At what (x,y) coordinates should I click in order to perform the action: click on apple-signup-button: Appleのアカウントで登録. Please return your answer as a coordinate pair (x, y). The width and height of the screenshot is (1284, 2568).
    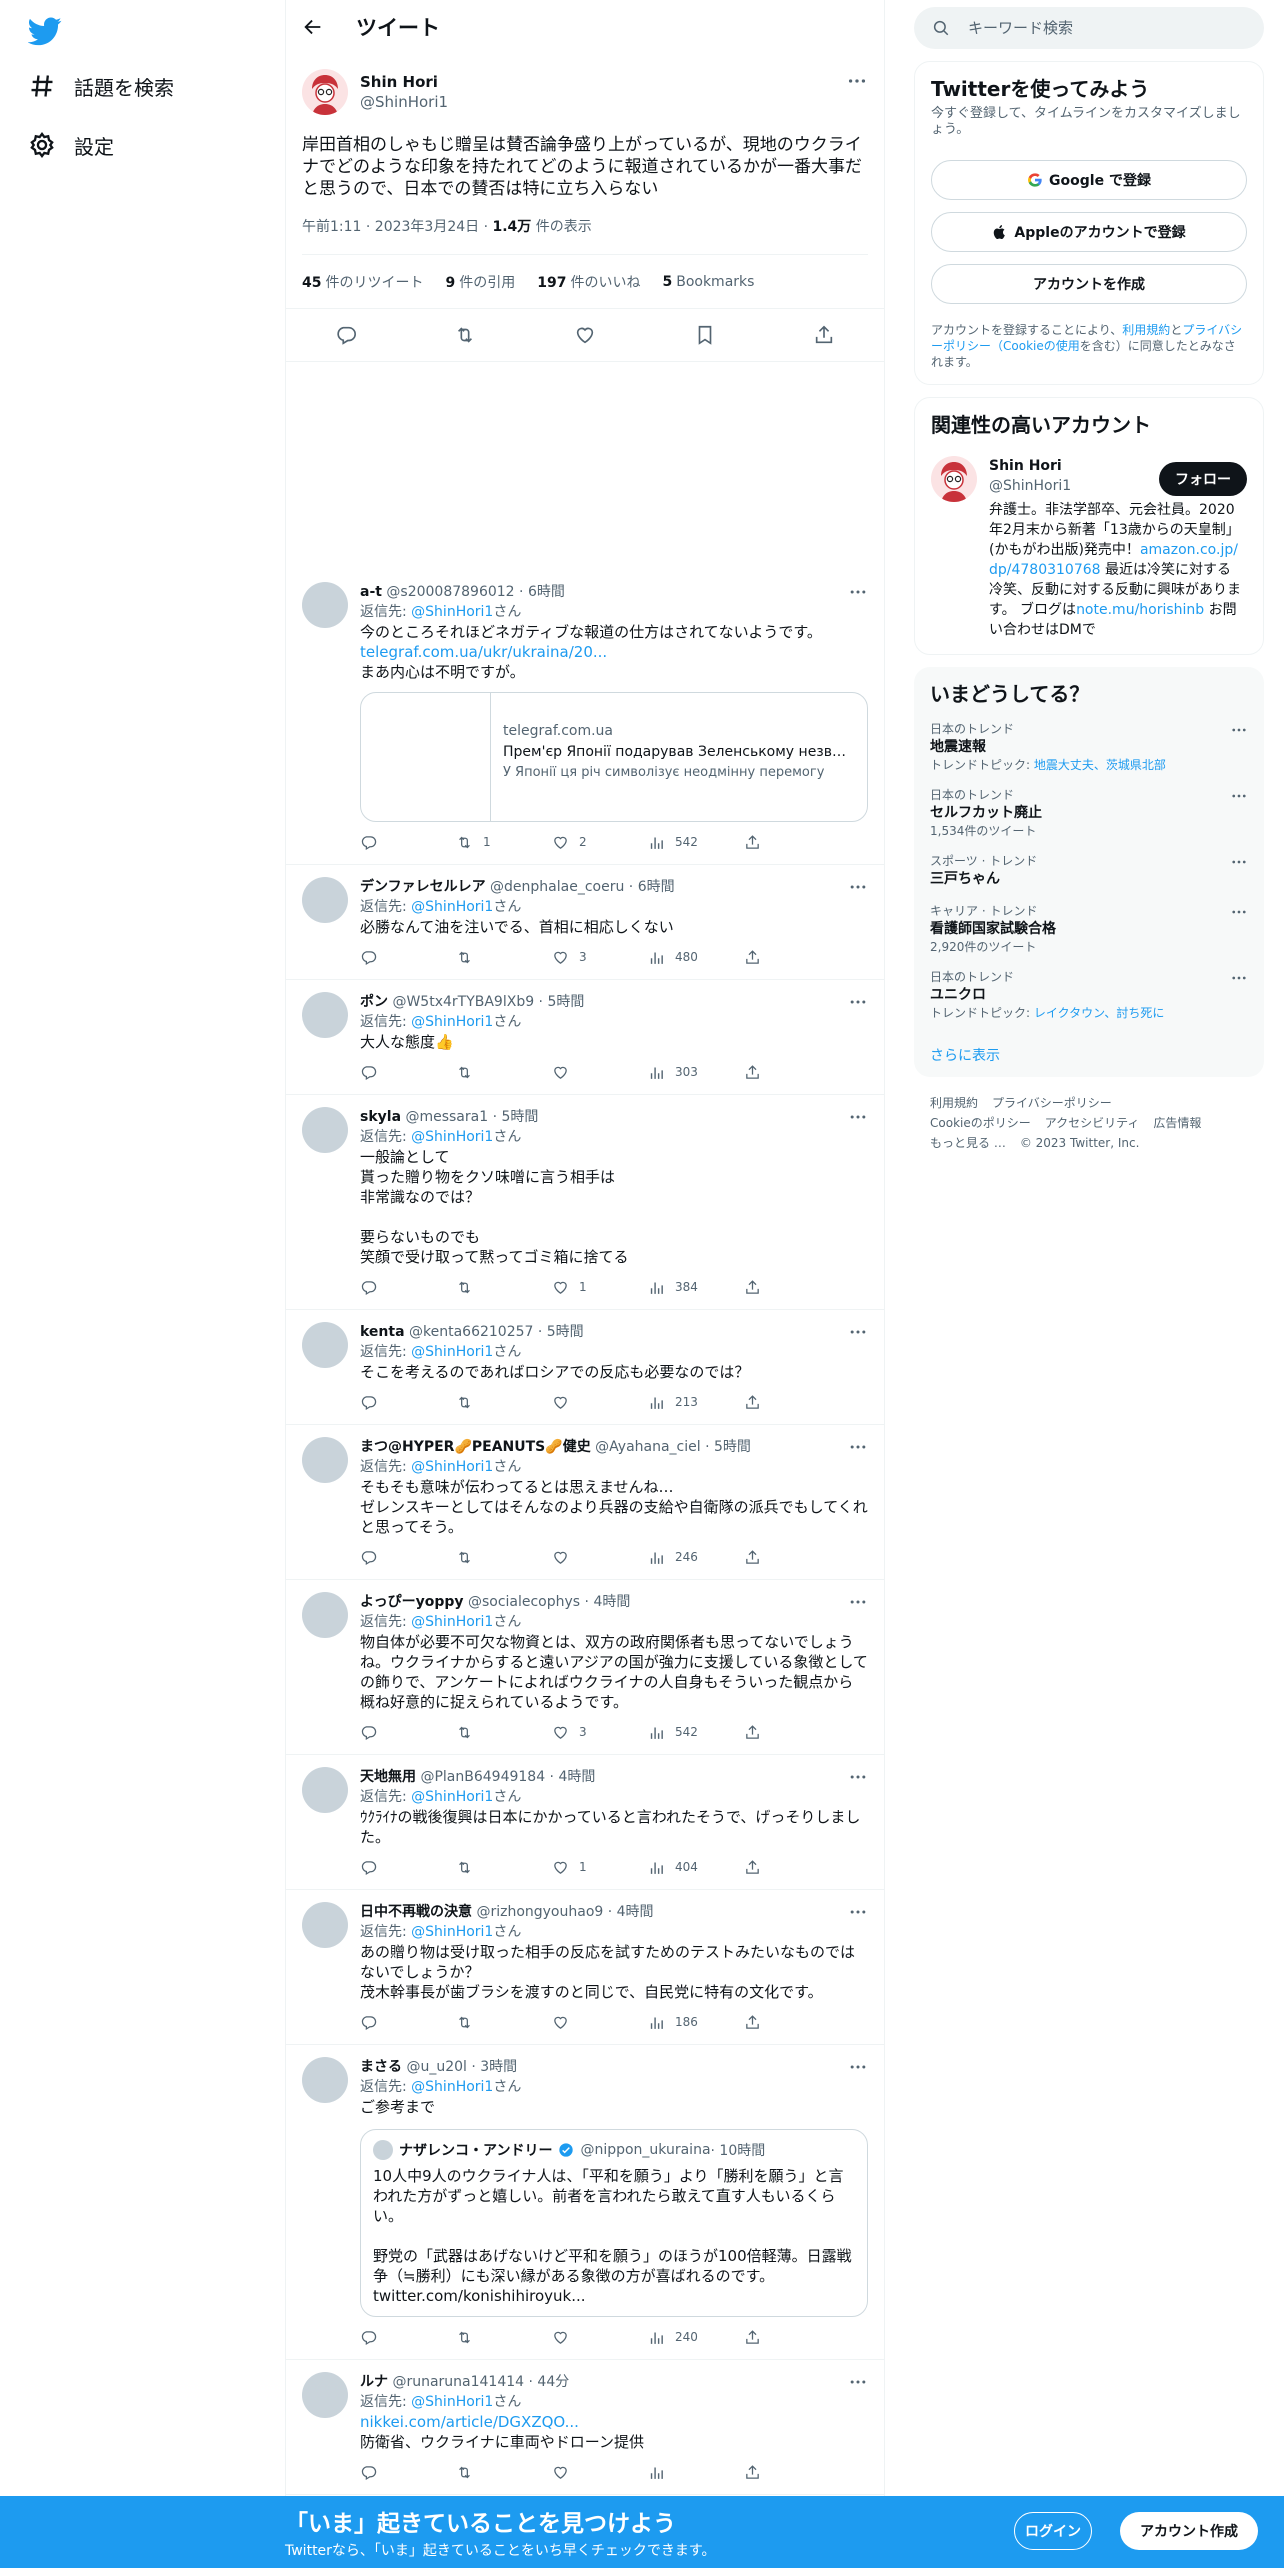
    Looking at the image, I should click on (1089, 232).